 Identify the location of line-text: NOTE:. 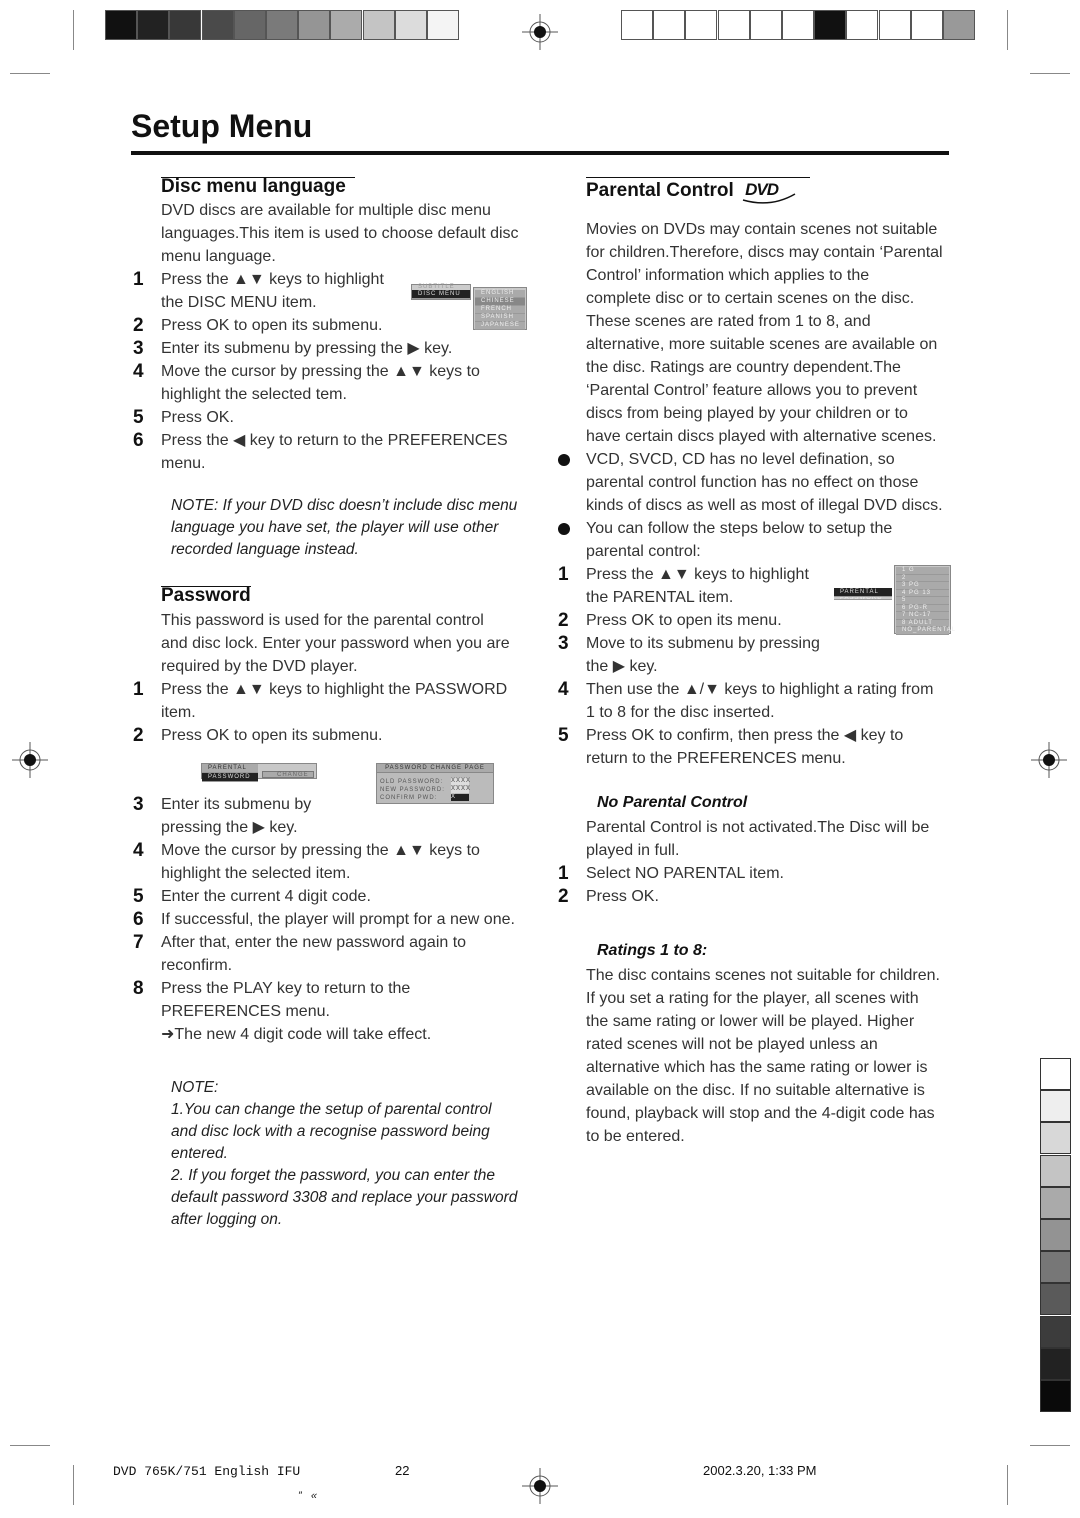
(195, 1087).